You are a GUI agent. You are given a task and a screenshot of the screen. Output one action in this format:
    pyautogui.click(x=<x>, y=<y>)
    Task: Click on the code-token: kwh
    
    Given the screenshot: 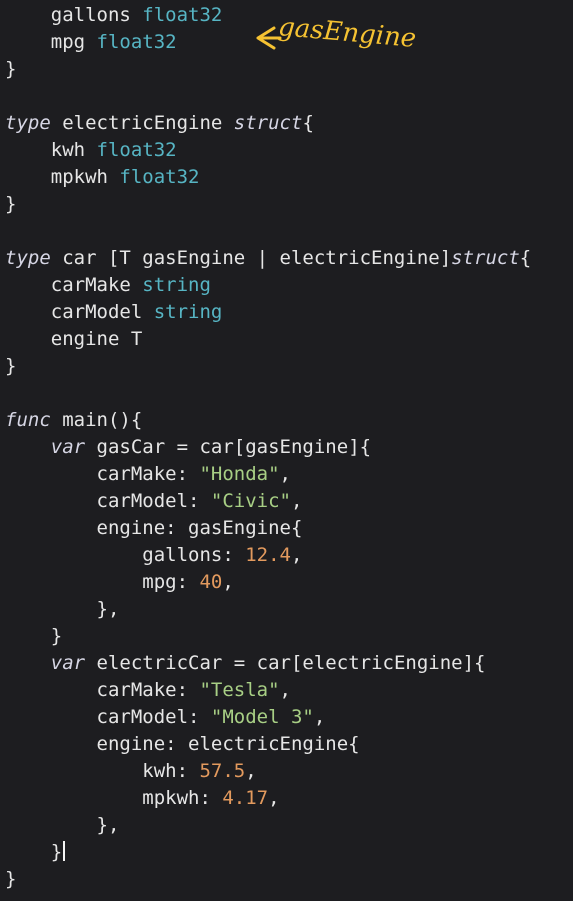 What is the action you would take?
    pyautogui.click(x=73, y=150)
    